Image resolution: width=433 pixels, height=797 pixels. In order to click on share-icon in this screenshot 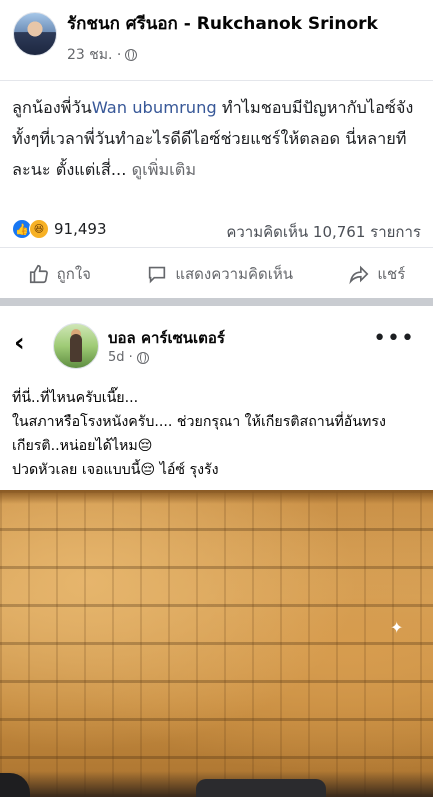, I will do `click(359, 275)`.